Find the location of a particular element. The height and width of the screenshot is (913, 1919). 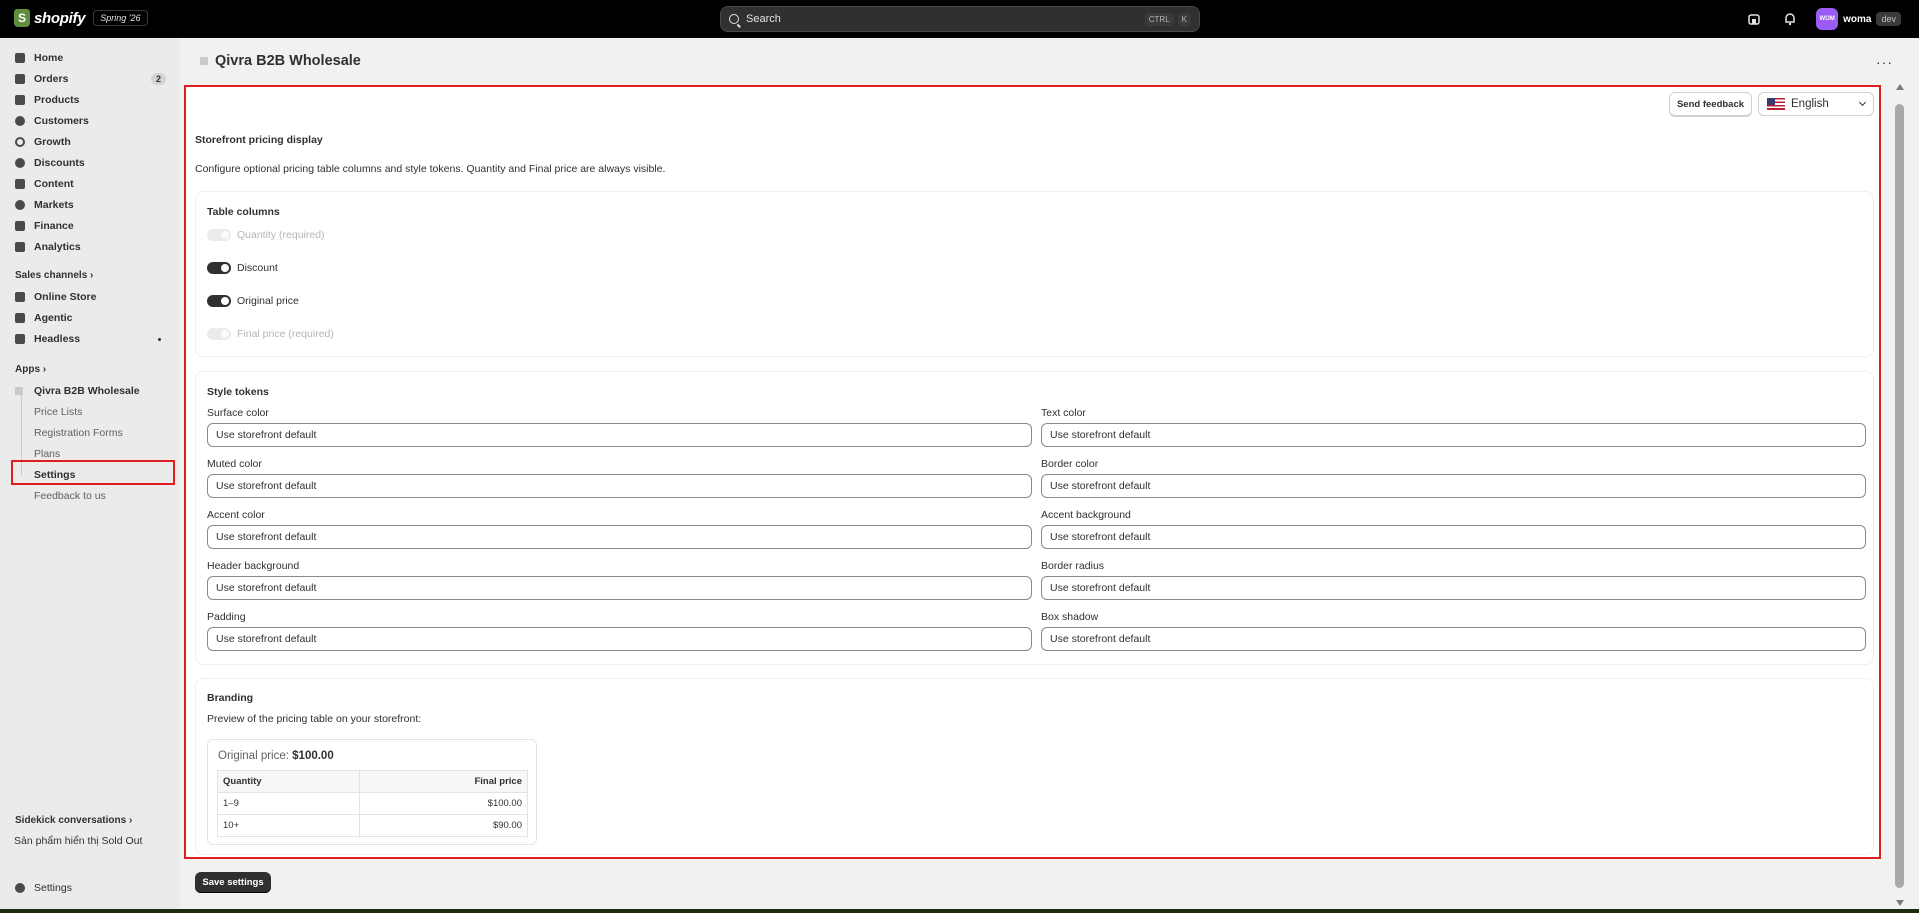

sidebar-item-label: Qivra B2B Wholesale is located at coordinates (87, 391).